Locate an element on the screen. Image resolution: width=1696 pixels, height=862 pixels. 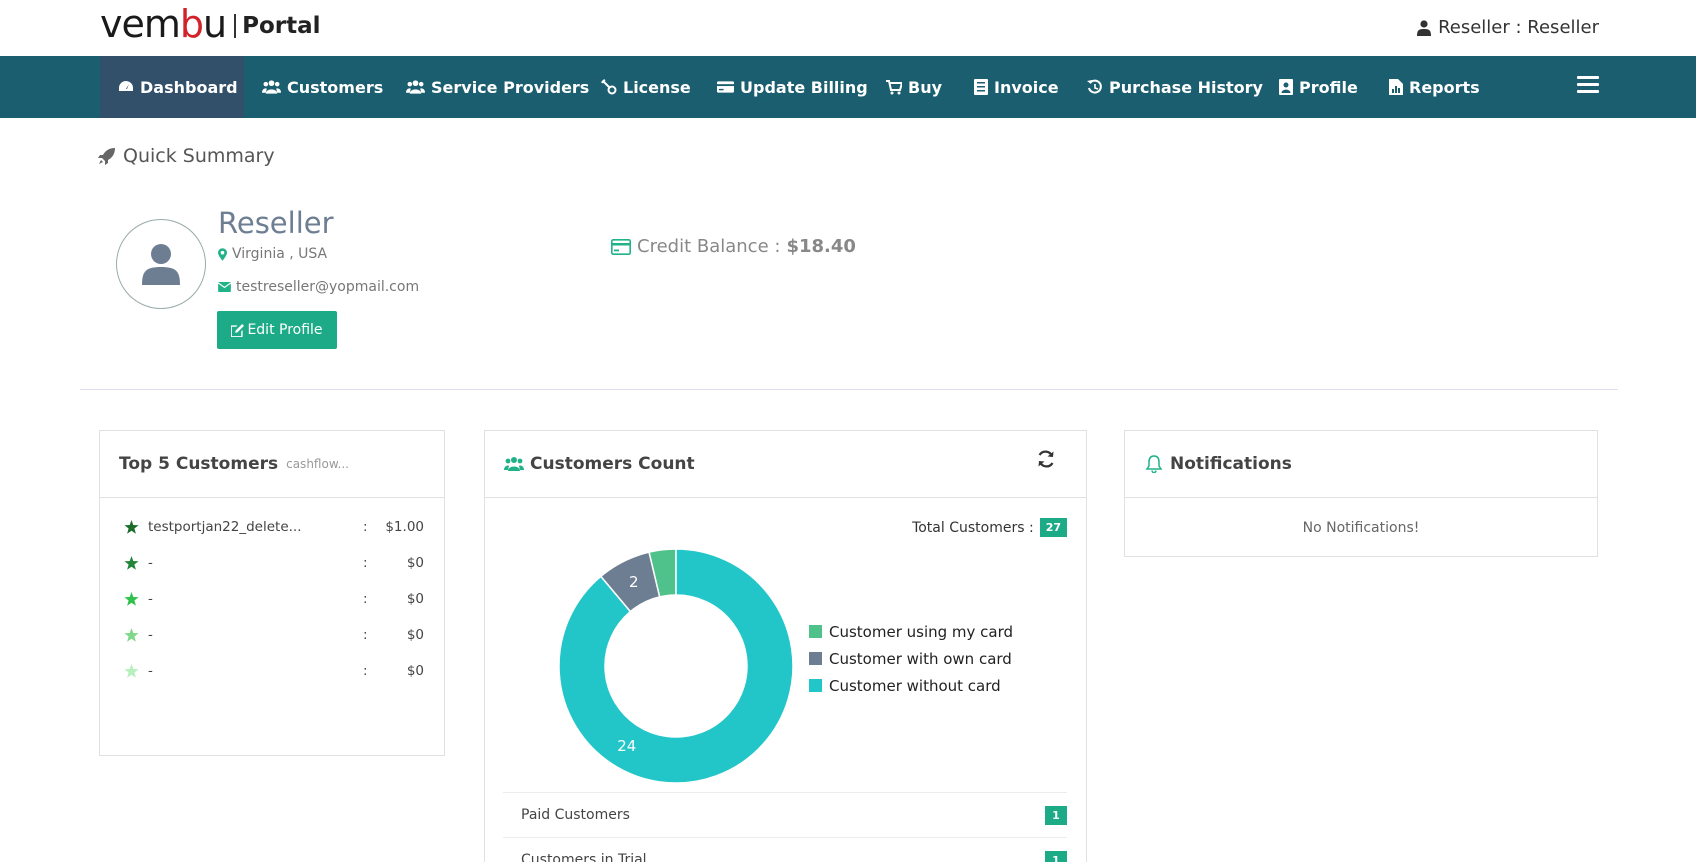
refresh-icon is located at coordinates (1046, 459).